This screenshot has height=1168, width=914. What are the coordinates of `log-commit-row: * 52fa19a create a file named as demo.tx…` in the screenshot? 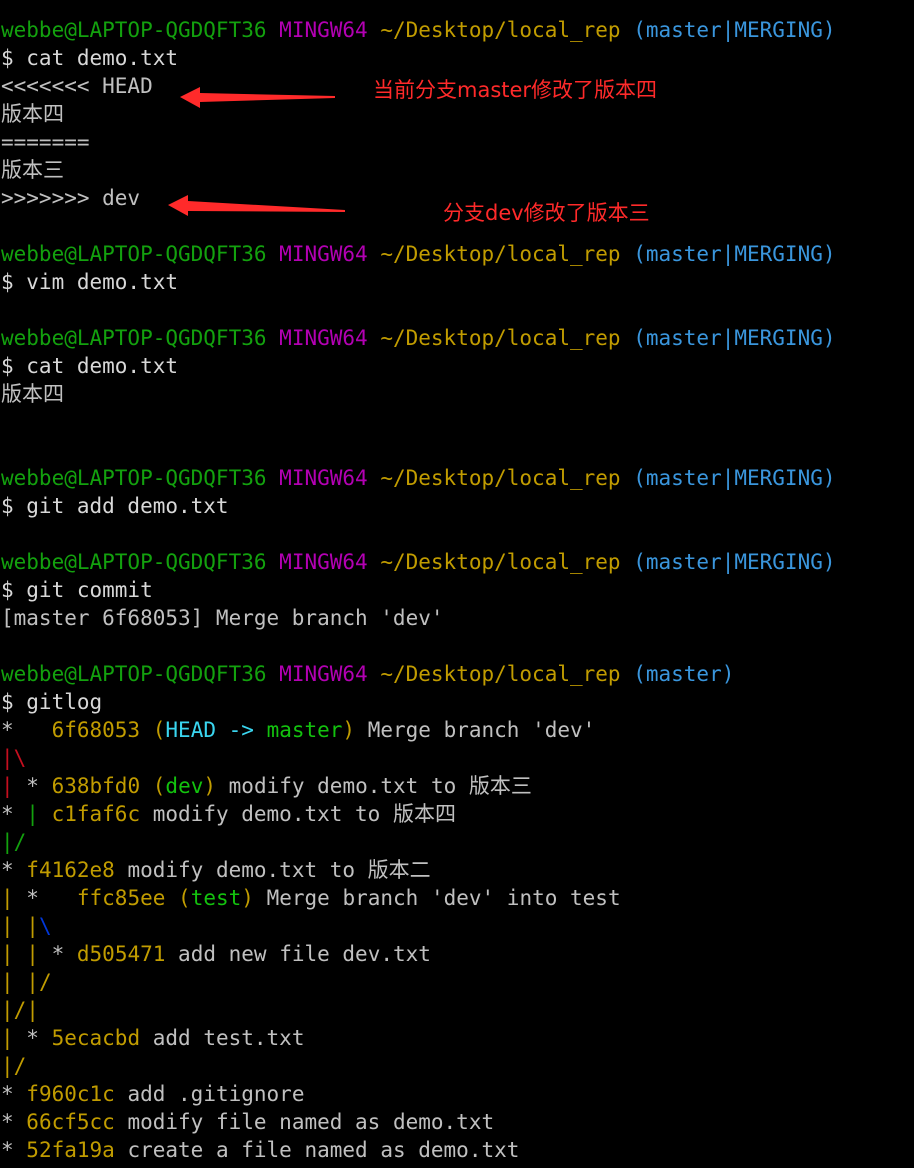 It's located at (260, 1150).